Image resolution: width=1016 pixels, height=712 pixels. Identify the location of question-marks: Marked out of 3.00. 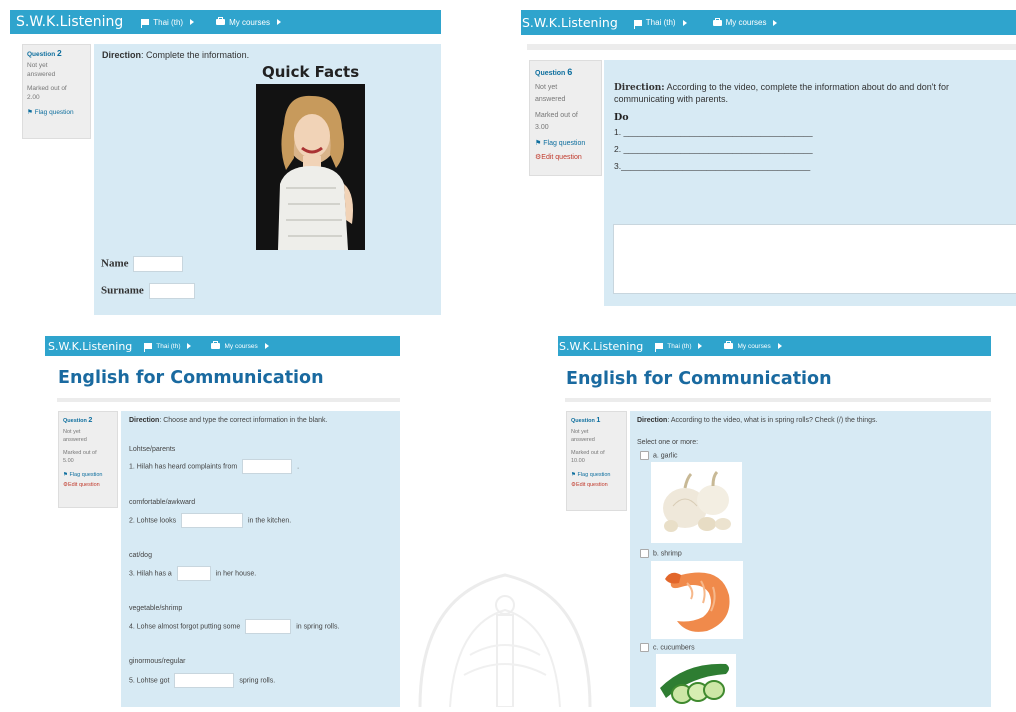
(556, 121).